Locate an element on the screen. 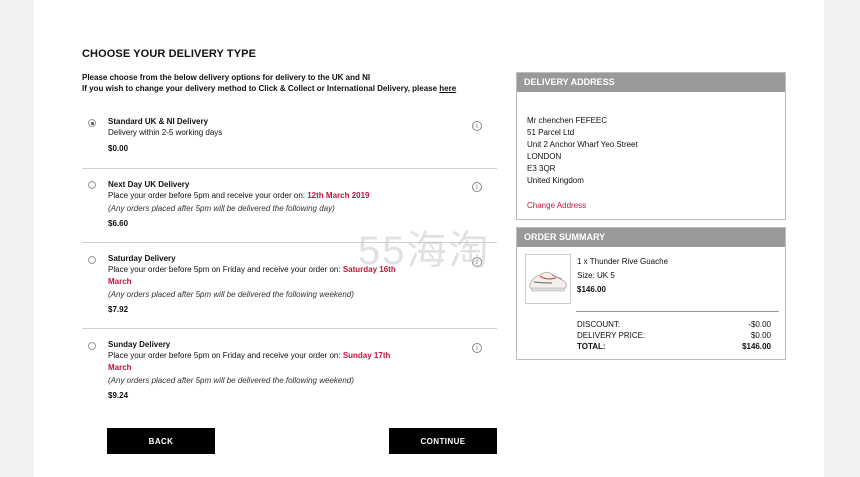  option-title: Standard UK & NI Delivery is located at coordinates (158, 121).